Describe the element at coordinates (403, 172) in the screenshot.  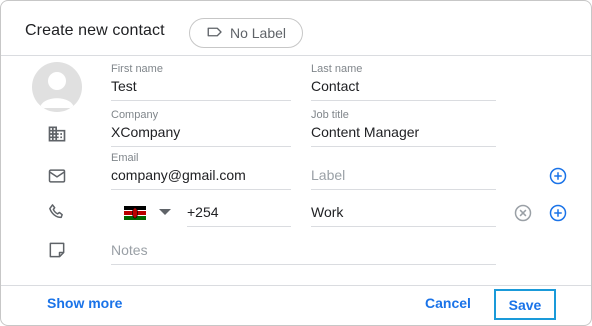
I see `email-label-field: Label` at that location.